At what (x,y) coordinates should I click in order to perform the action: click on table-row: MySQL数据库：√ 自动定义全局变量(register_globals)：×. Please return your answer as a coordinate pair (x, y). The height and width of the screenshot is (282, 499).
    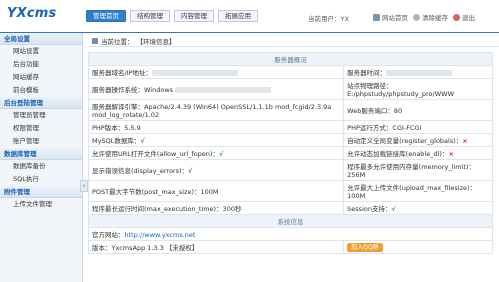
    Looking at the image, I should click on (290, 140).